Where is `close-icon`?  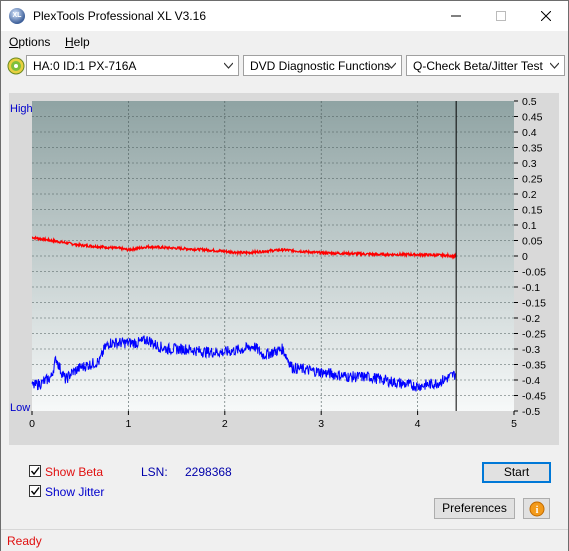
close-icon is located at coordinates (545, 16).